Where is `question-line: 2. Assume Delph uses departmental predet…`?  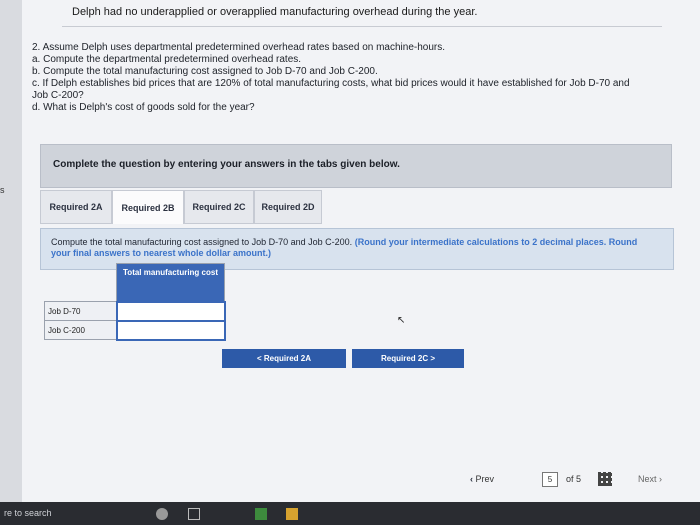
question-line: 2. Assume Delph uses departmental predet… is located at coordinates (239, 47).